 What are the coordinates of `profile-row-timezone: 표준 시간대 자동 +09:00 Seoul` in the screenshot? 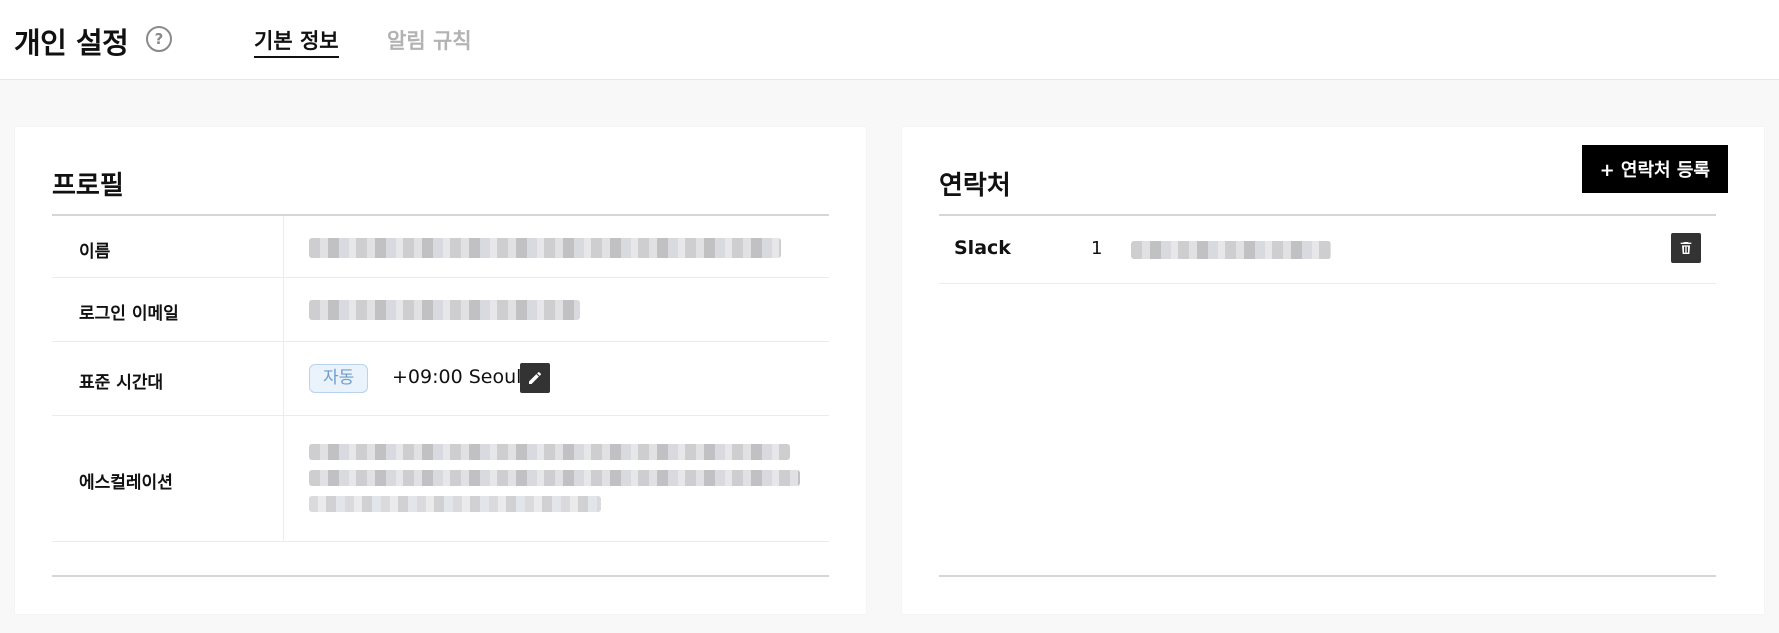 It's located at (440, 379).